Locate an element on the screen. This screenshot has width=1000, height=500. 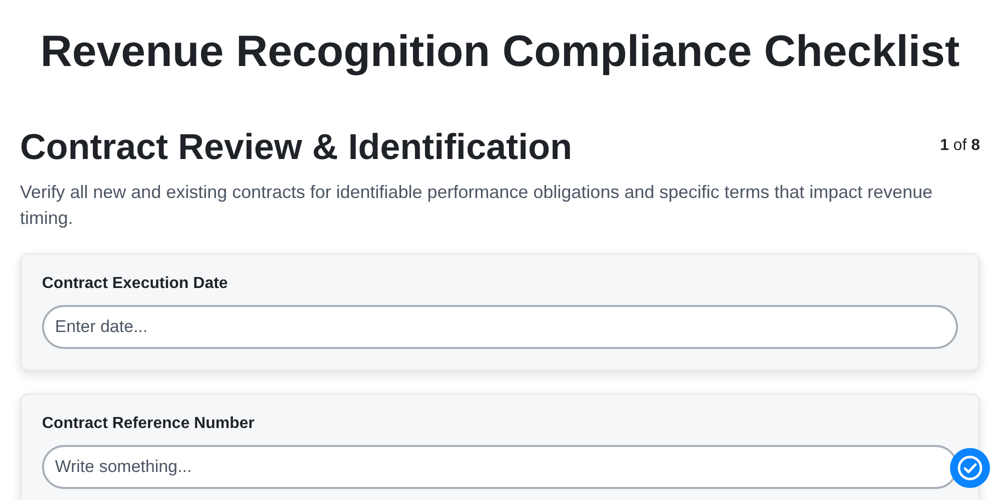
step-counter: 1 of 8 is located at coordinates (960, 146).